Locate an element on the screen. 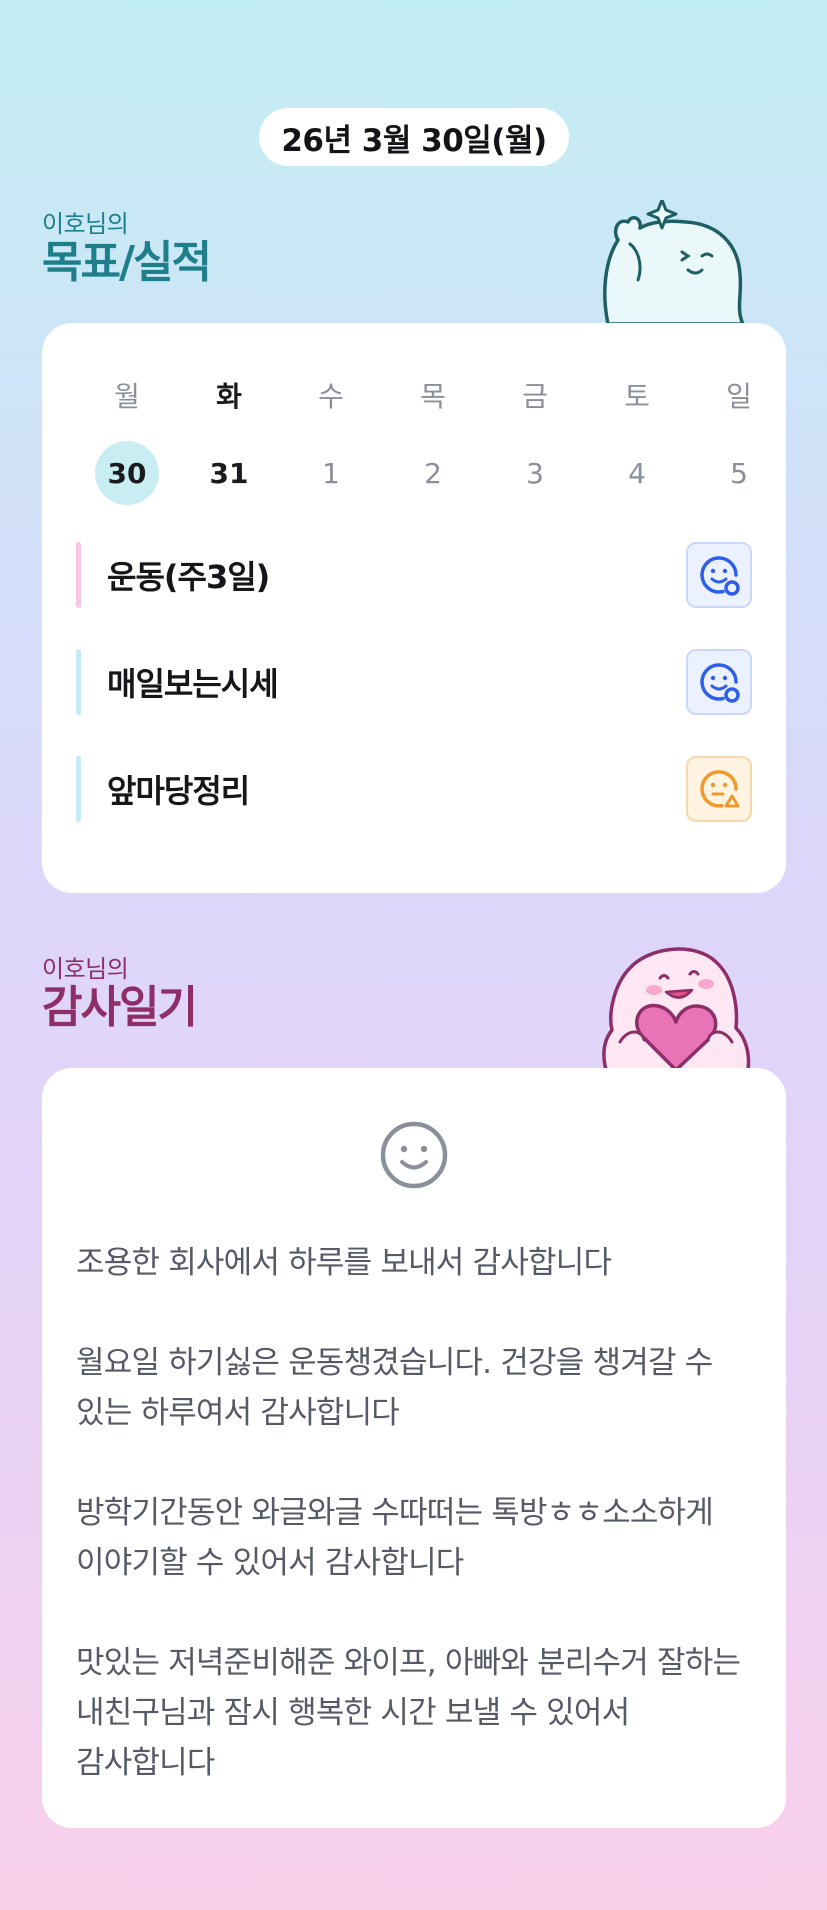  goals-section-title: 이호님의 목표/실적 is located at coordinates (127, 249).